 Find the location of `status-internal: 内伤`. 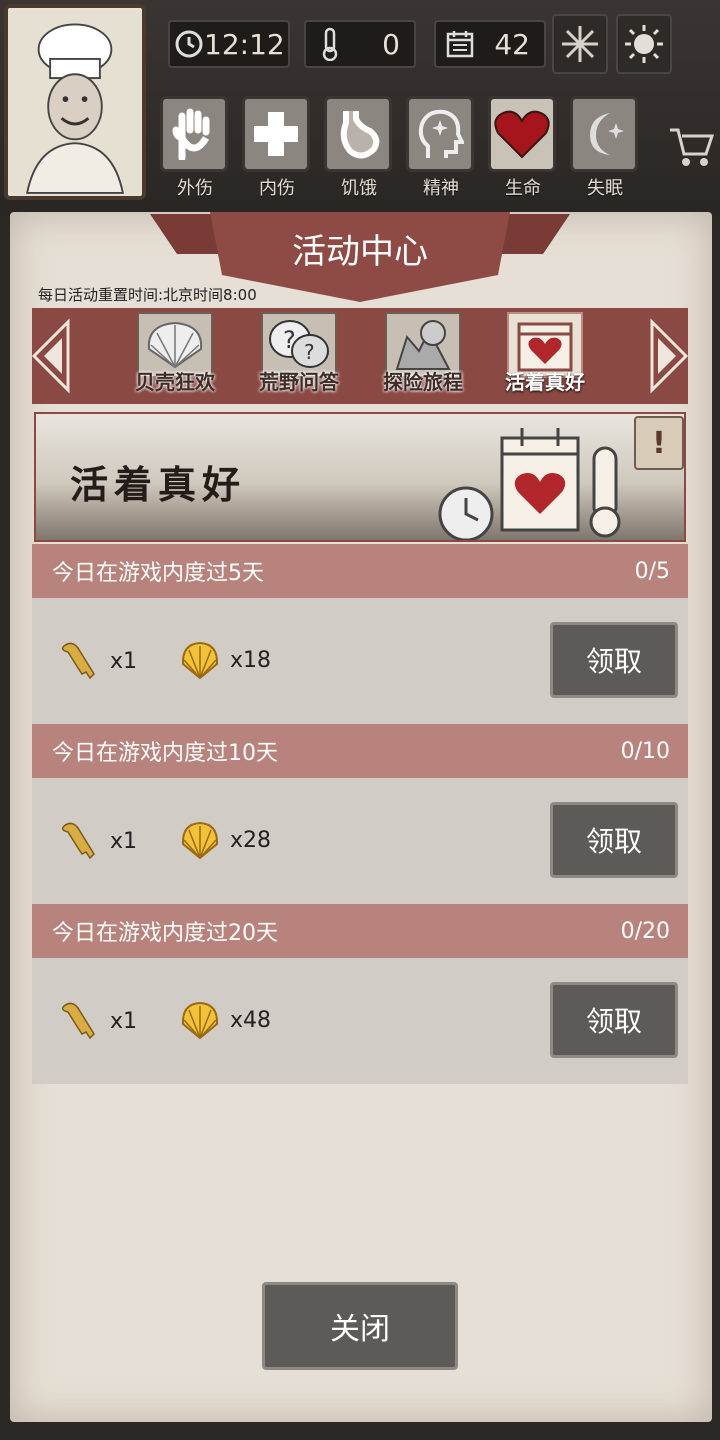

status-internal: 内伤 is located at coordinates (277, 151).